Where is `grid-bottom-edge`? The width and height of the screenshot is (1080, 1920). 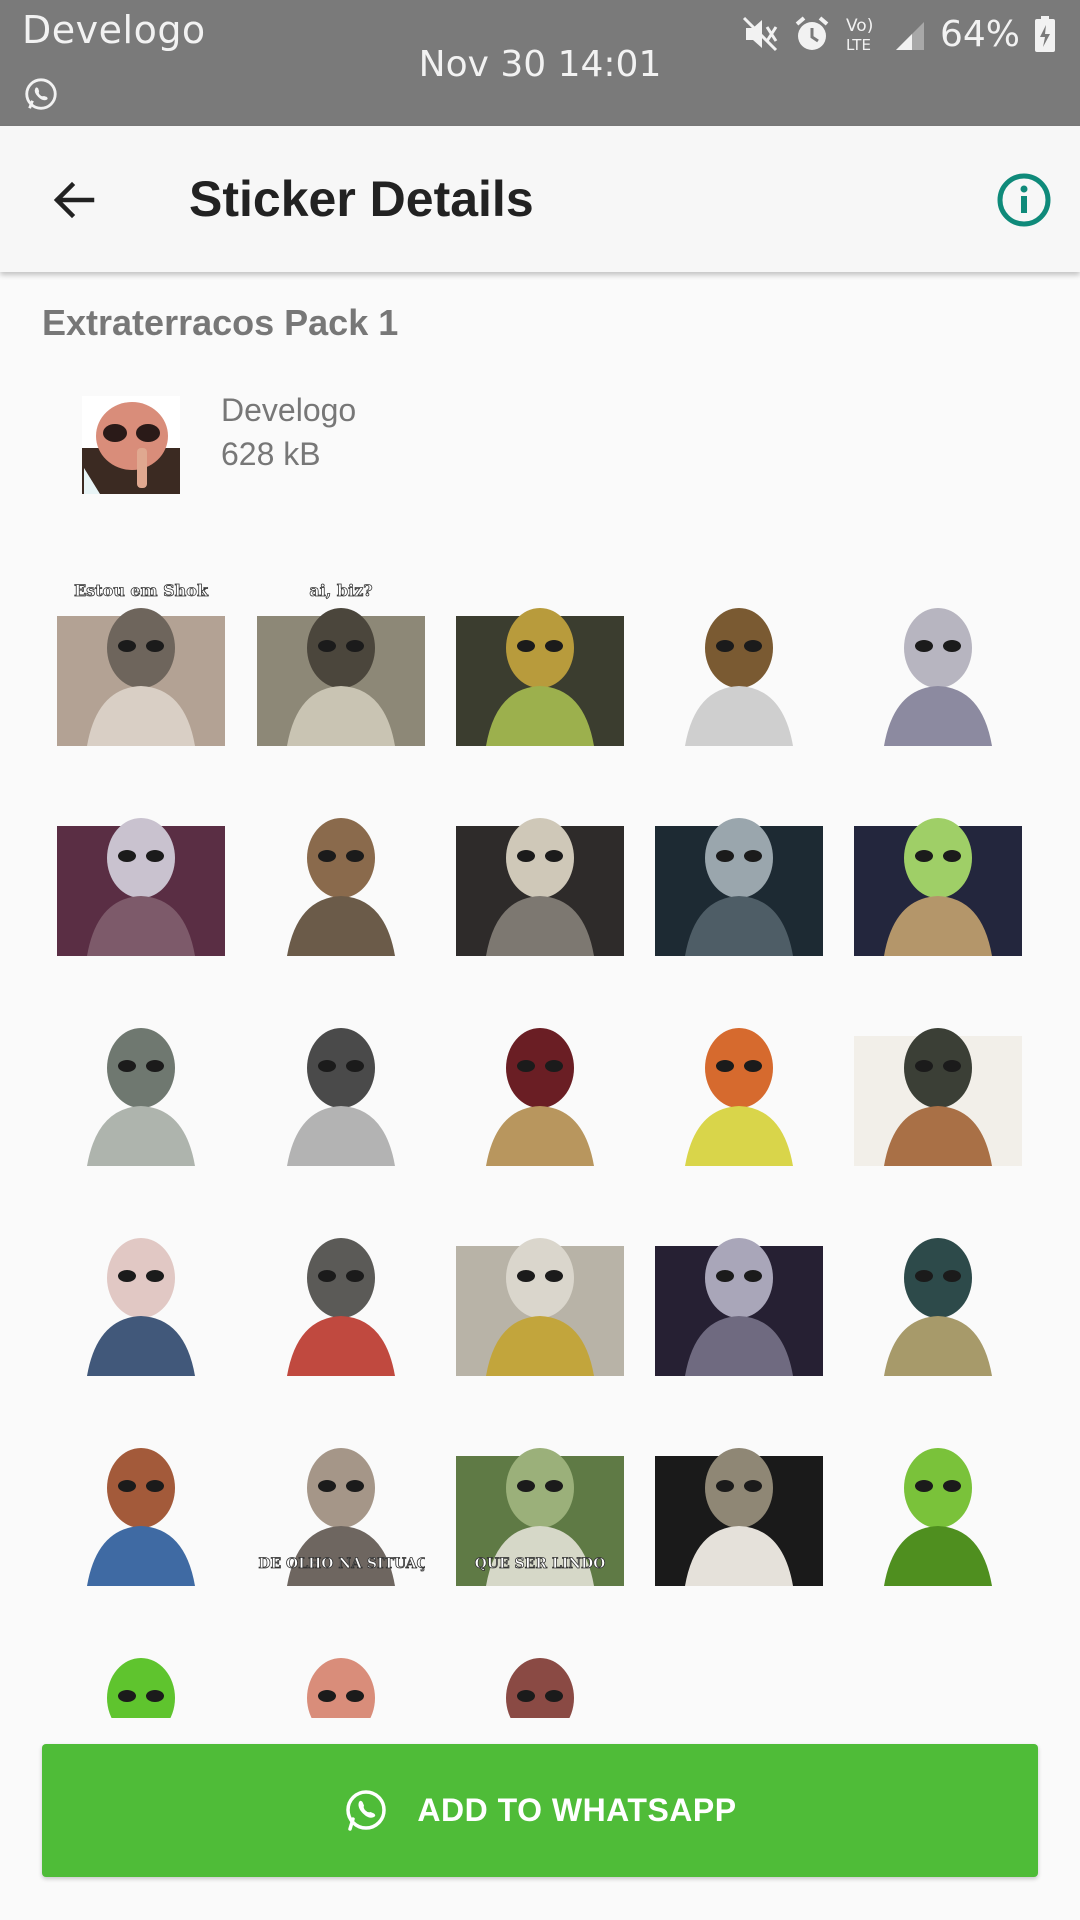 grid-bottom-edge is located at coordinates (540, 1731).